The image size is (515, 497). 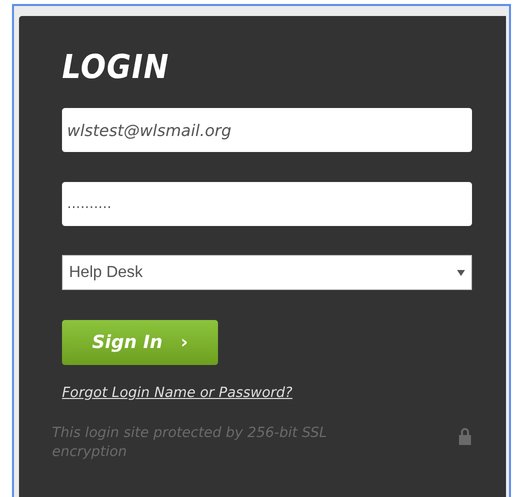 What do you see at coordinates (116, 66) in the screenshot?
I see `login-title: LOGIN` at bounding box center [116, 66].